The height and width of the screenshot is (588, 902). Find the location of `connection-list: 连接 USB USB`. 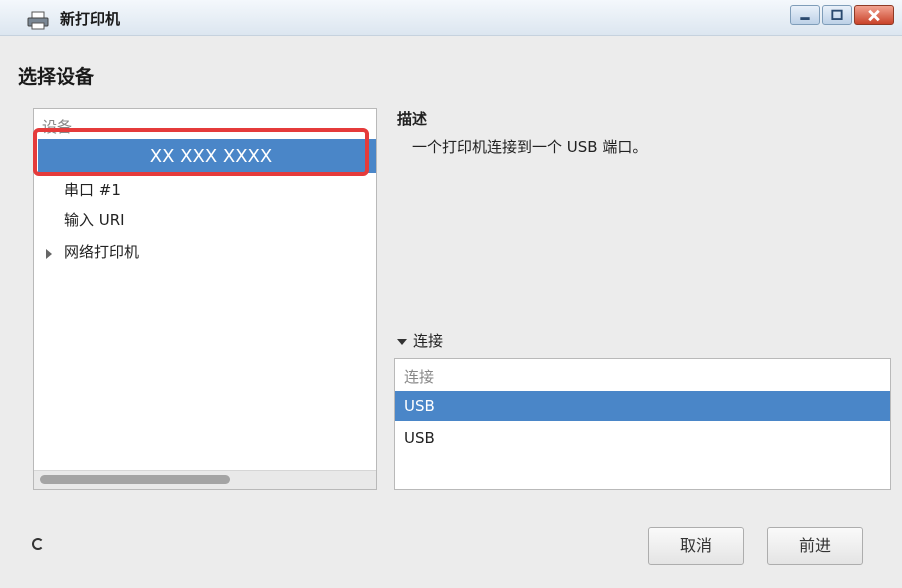

connection-list: 连接 USB USB is located at coordinates (642, 424).